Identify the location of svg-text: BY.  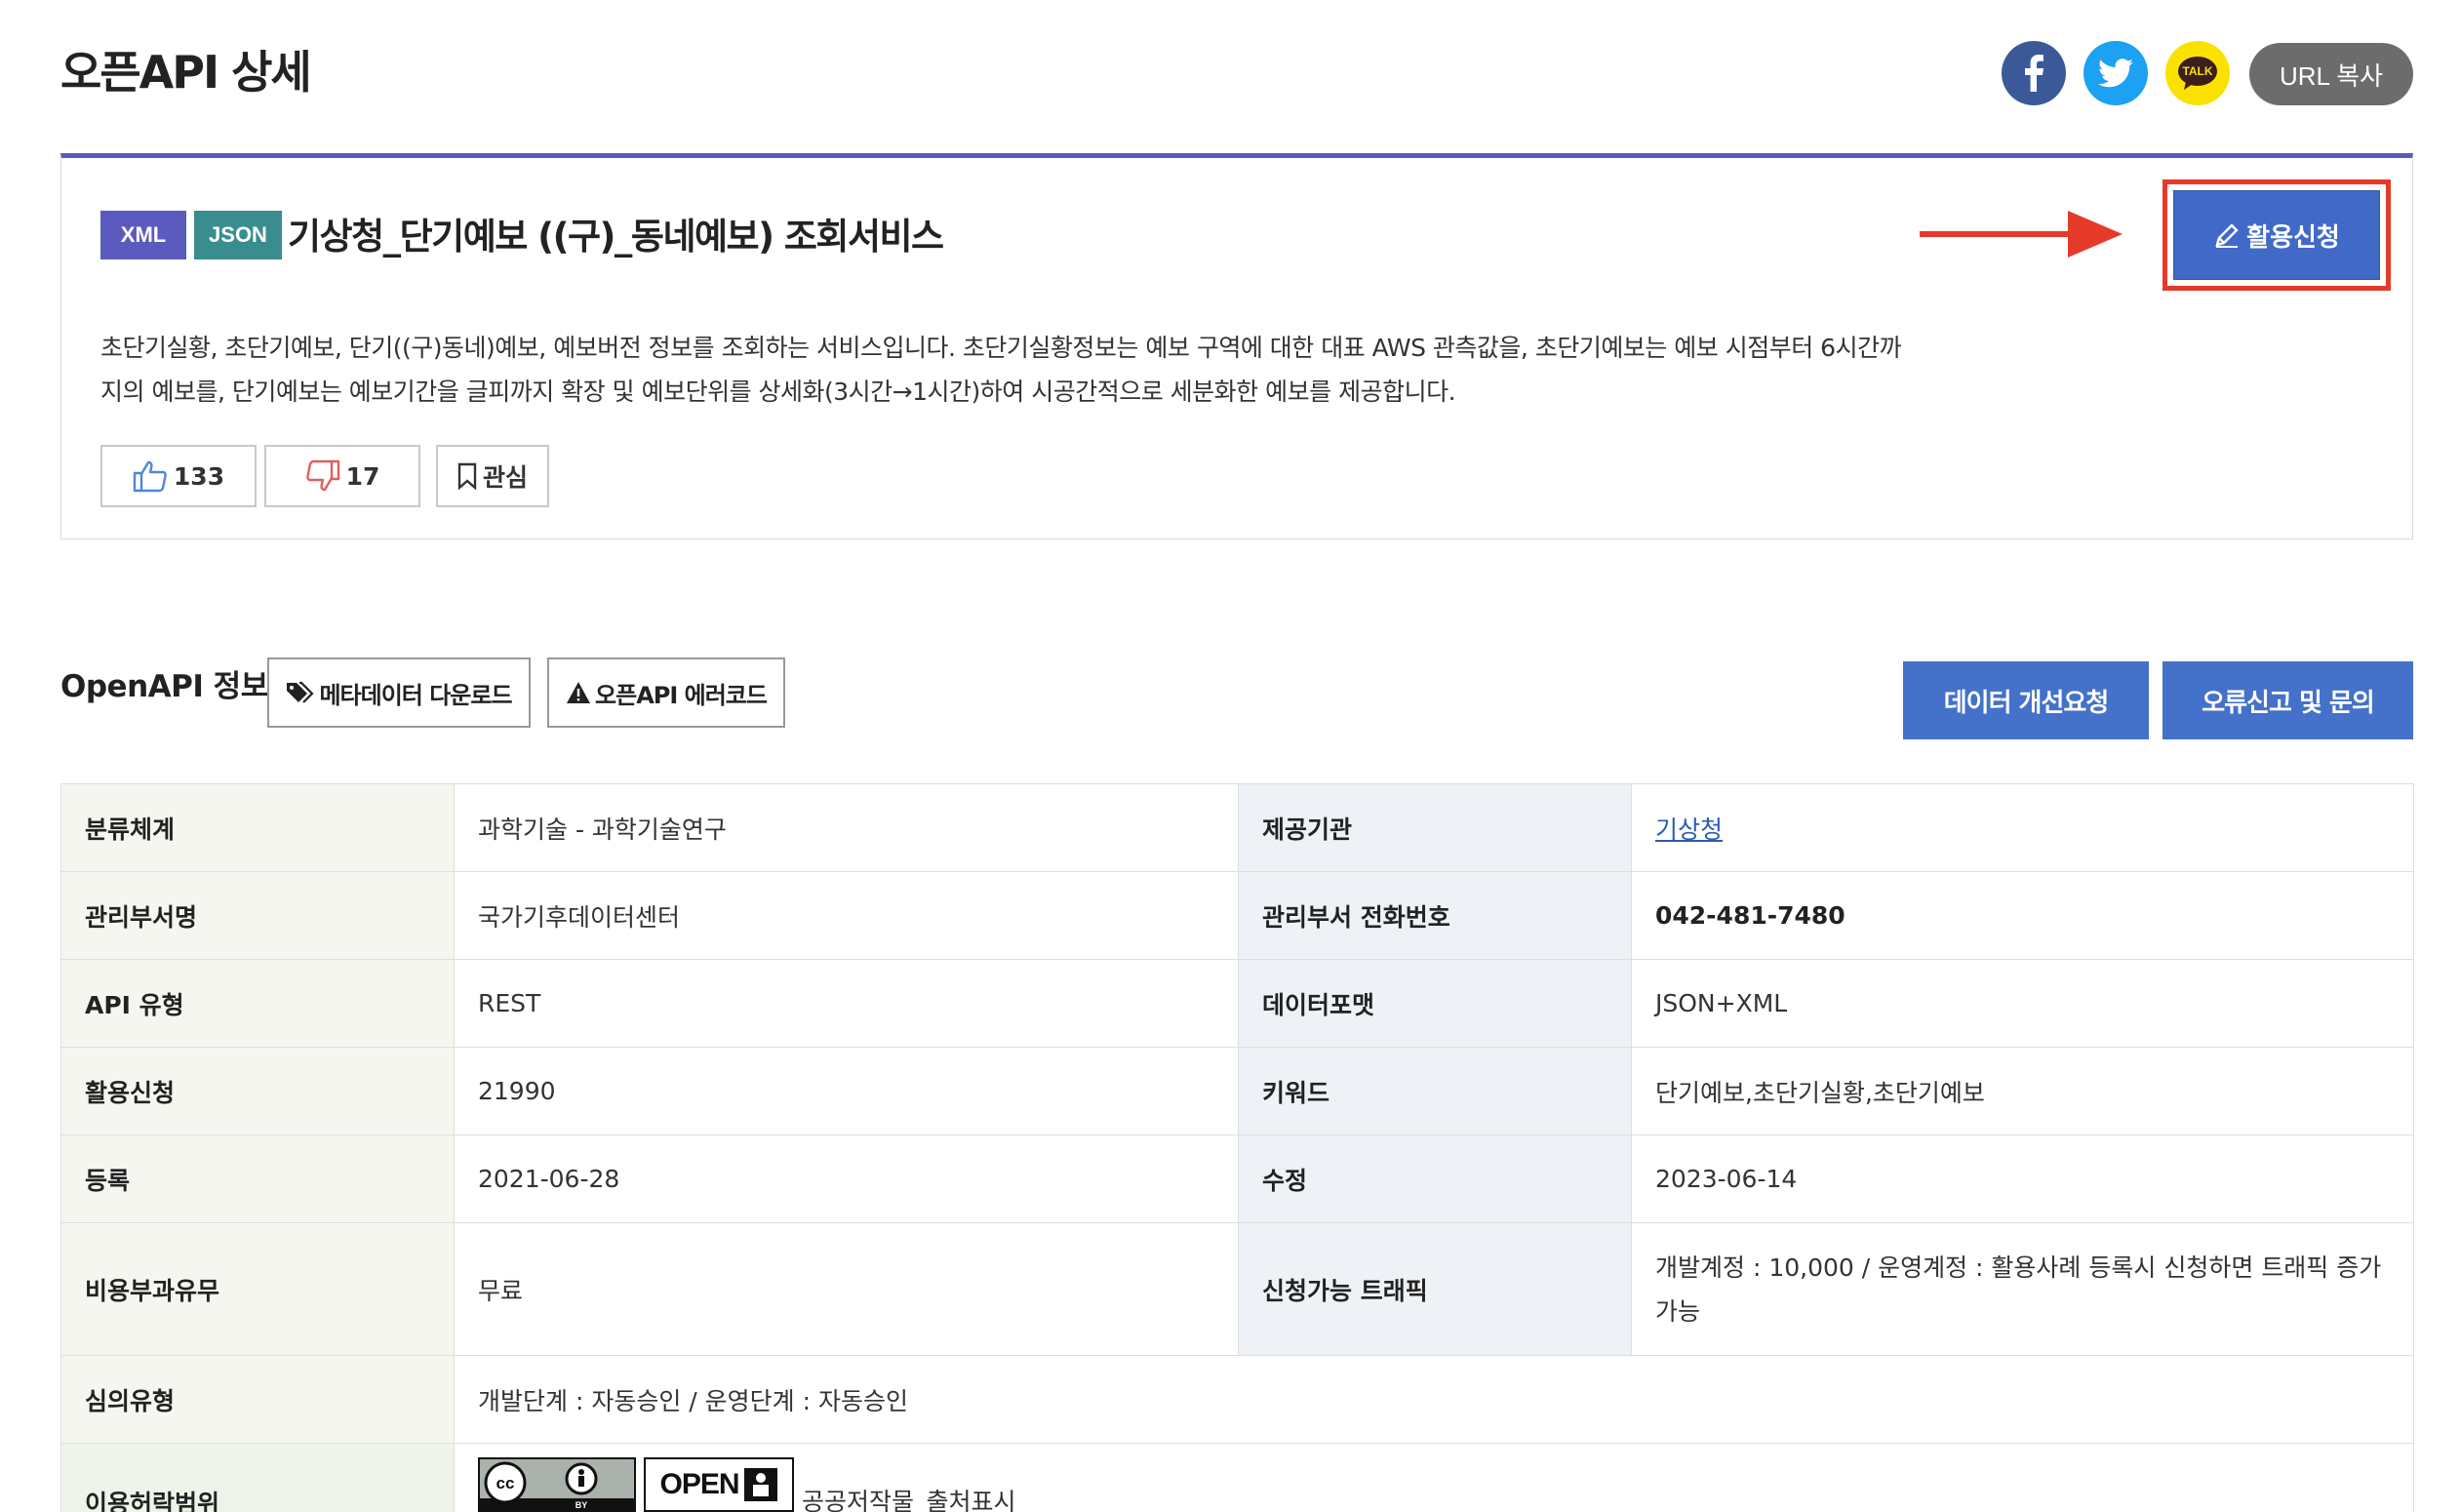
(581, 1505).